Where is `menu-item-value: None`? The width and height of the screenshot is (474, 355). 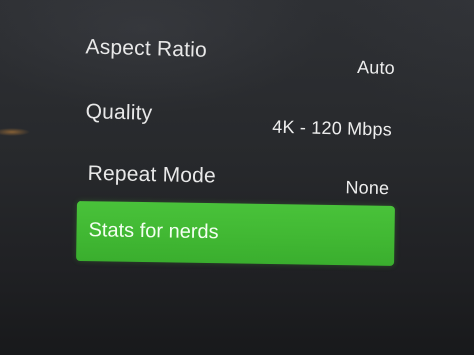
menu-item-value: None is located at coordinates (367, 188).